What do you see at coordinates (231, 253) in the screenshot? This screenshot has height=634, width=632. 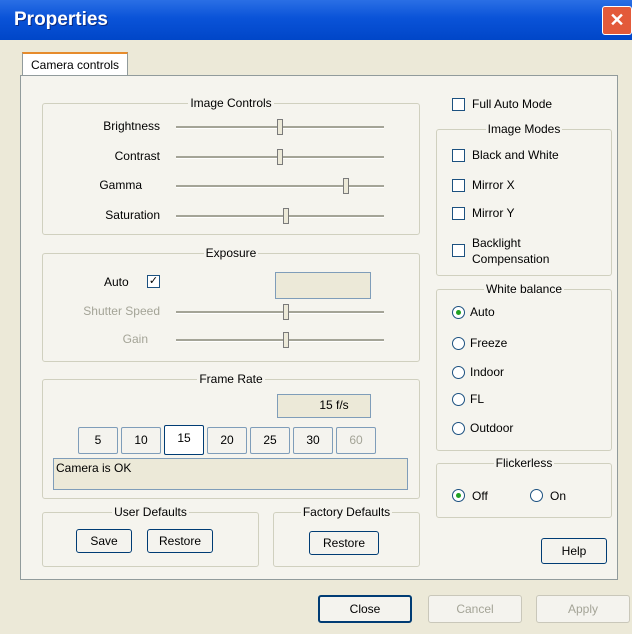 I see `exposure-legend: Exposure` at bounding box center [231, 253].